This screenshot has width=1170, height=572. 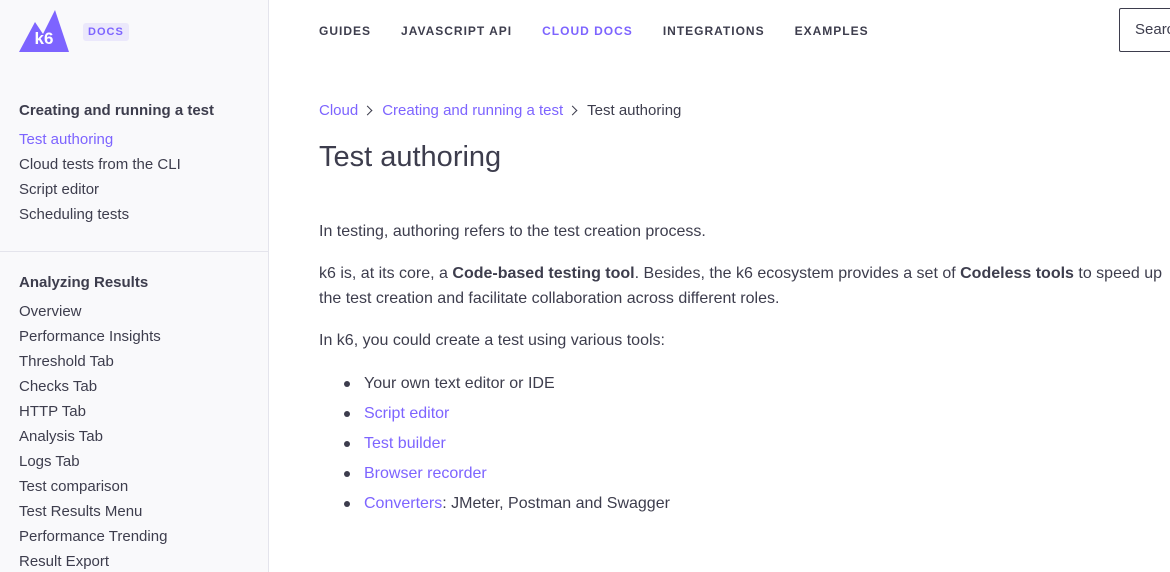 I want to click on list-item-text: : JMeter, Postman and Swagger, so click(x=556, y=503).